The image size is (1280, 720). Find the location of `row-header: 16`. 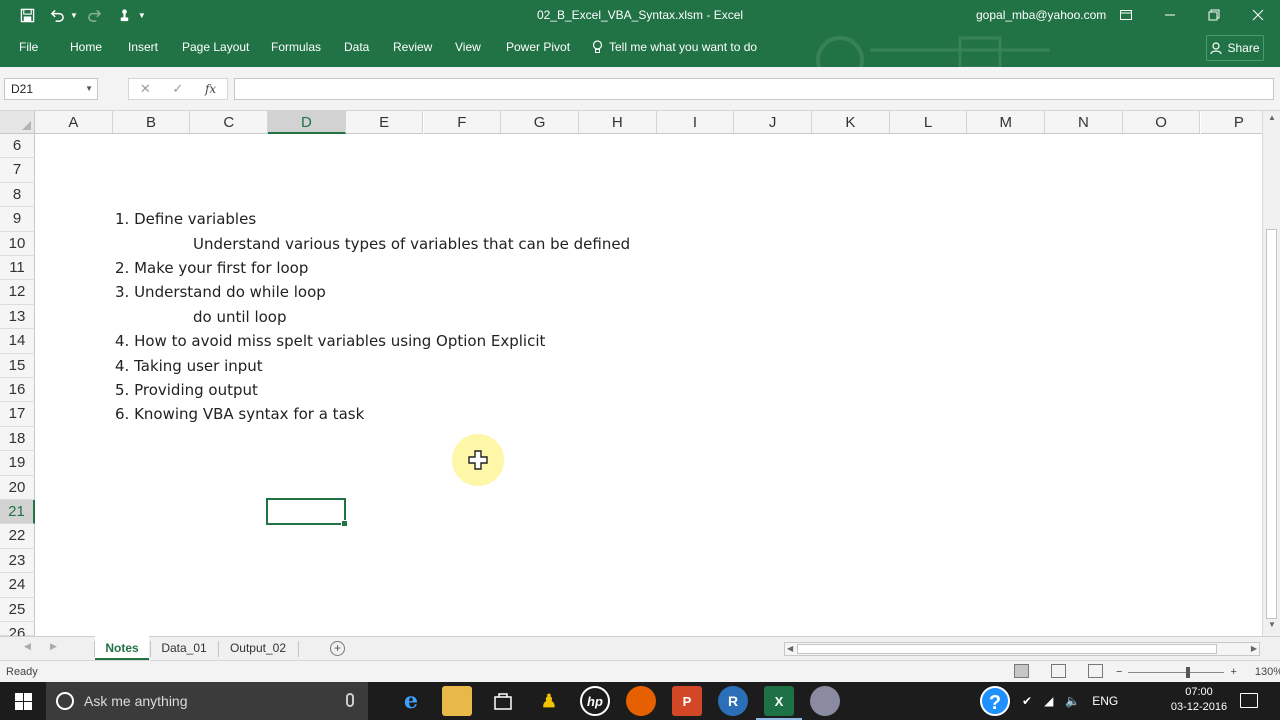

row-header: 16 is located at coordinates (17, 390).